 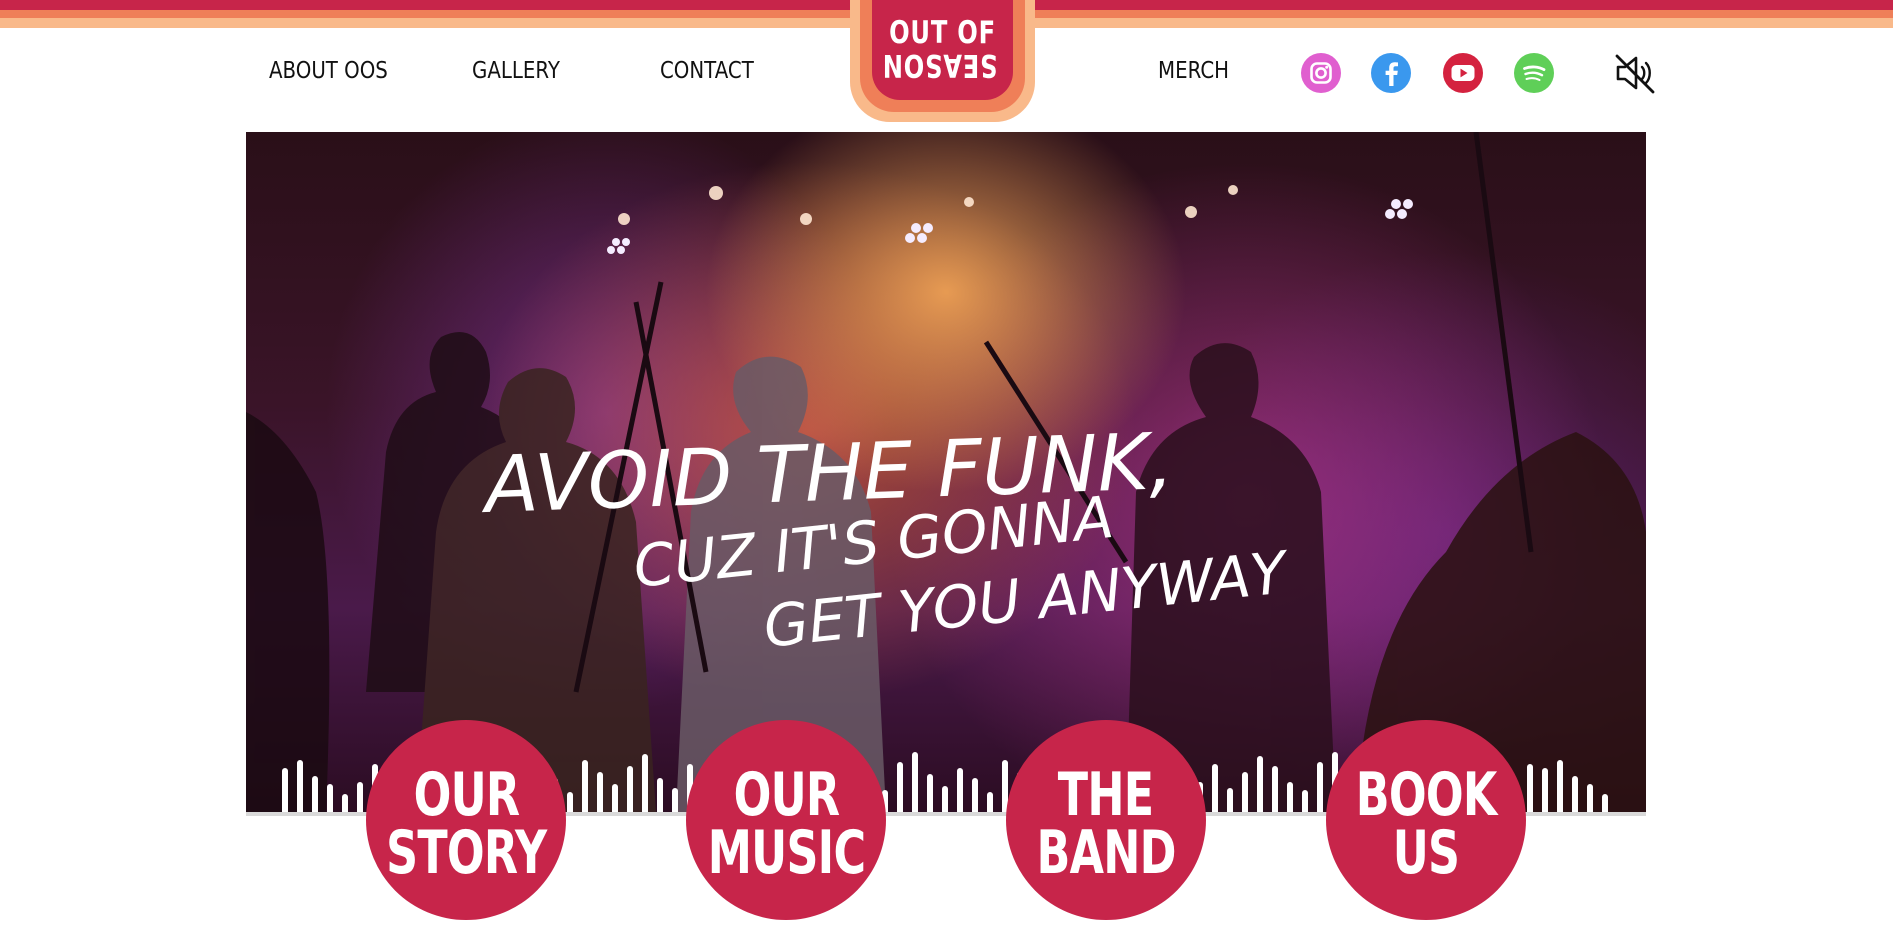 I want to click on our-music-button: OUR MUSIC, so click(x=786, y=820).